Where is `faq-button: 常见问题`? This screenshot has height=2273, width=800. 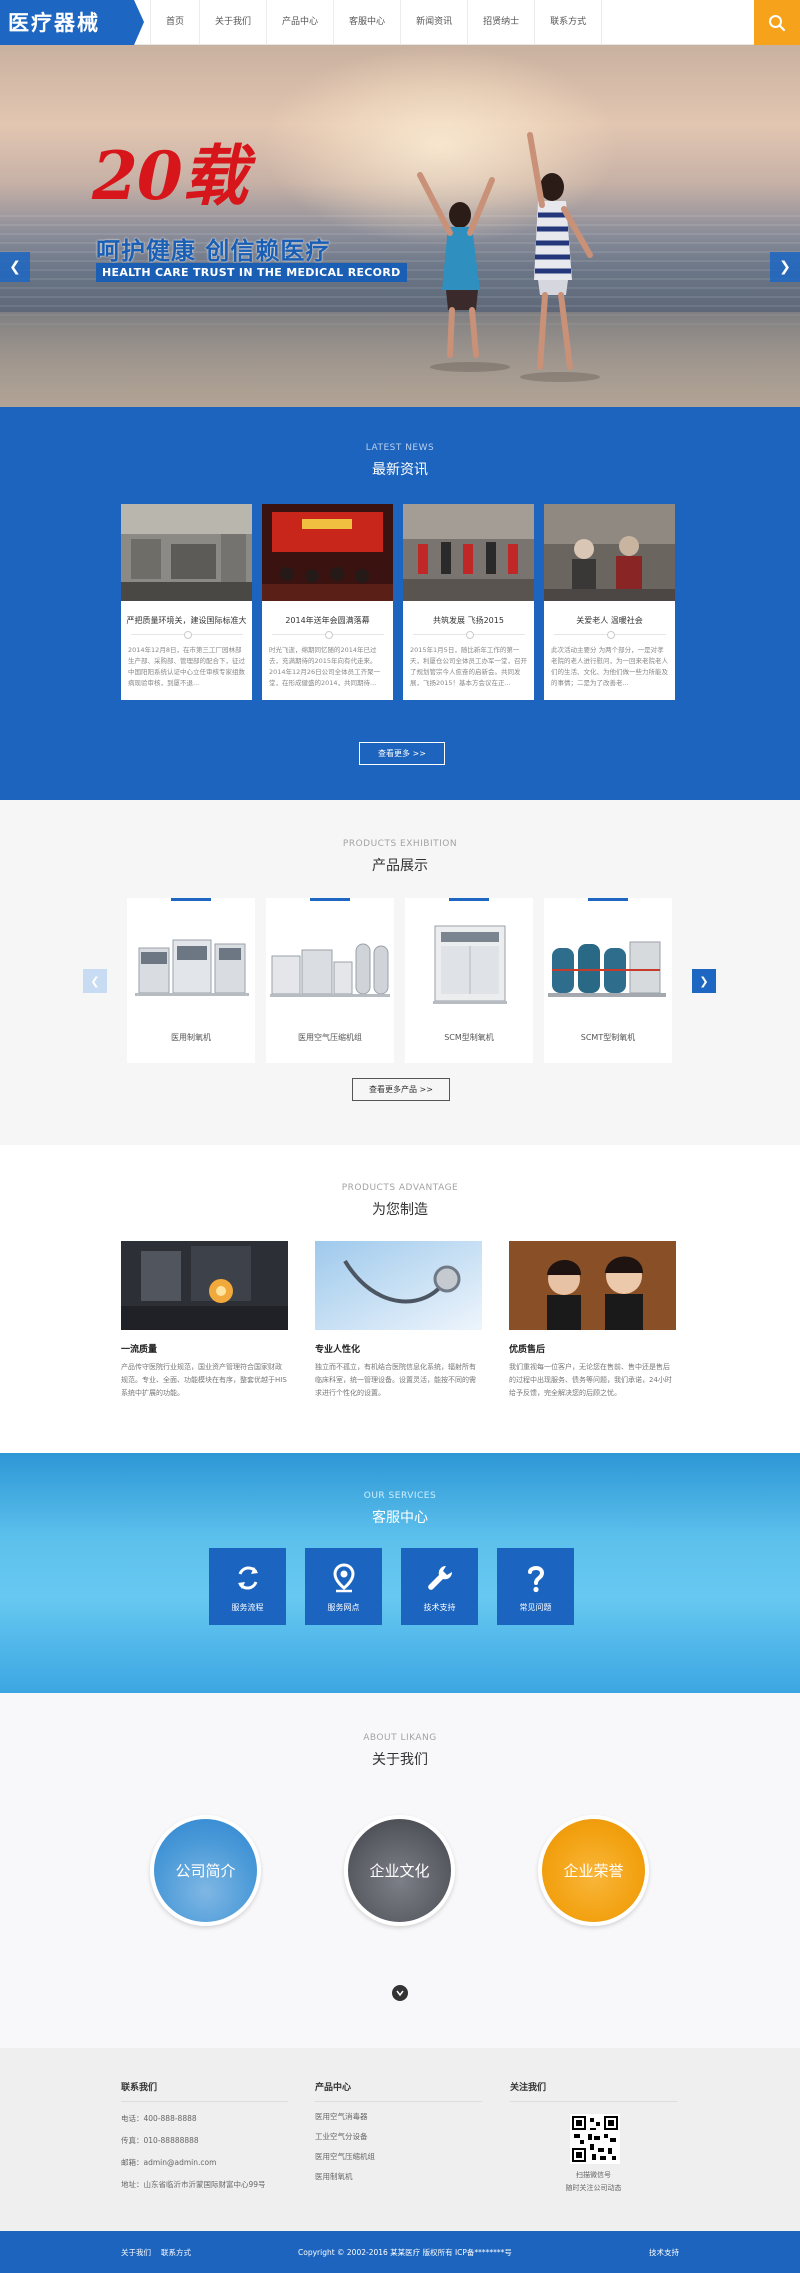
faq-button: 常见问题 is located at coordinates (535, 1586).